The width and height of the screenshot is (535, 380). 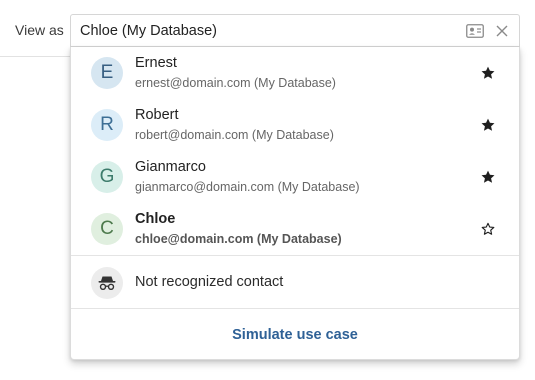 I want to click on star-outline-icon, so click(x=488, y=229).